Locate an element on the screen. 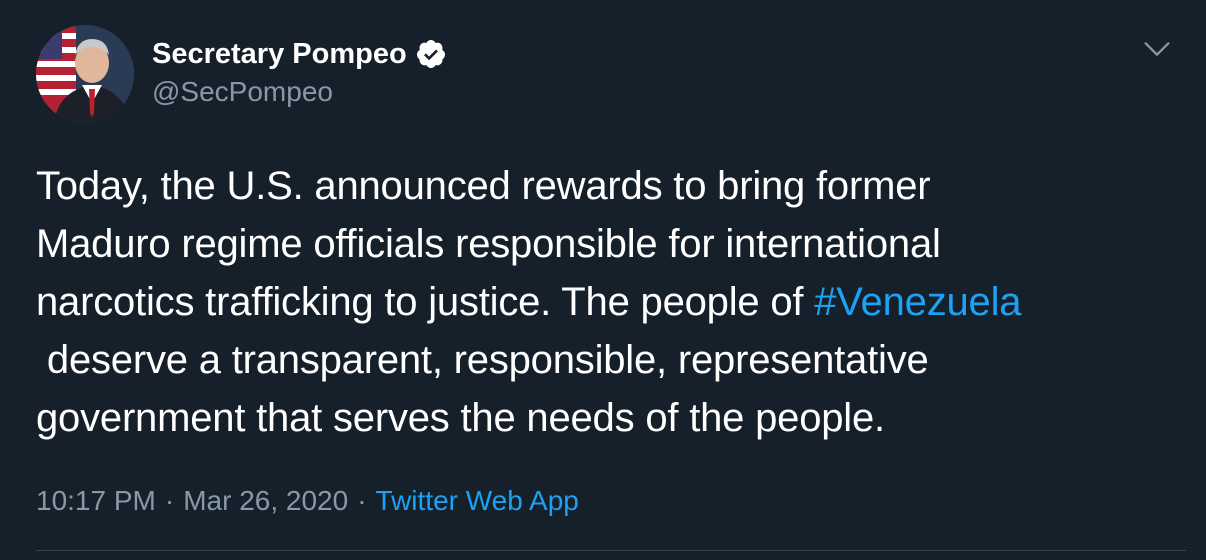 Image resolution: width=1206 pixels, height=560 pixels. tweet-metadata: 10:17 PM · Mar 26, 2020 · Twitter Web App is located at coordinates (307, 501).